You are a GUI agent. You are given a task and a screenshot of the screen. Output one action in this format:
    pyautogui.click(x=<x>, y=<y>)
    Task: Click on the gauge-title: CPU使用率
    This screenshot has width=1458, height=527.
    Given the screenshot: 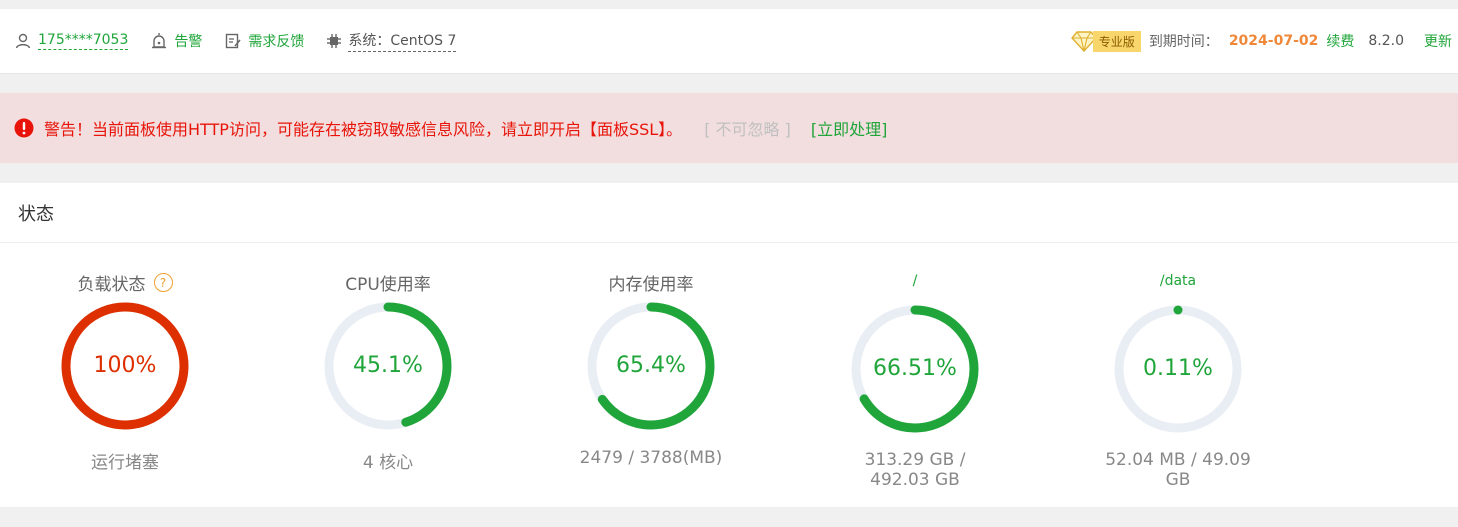 What is the action you would take?
    pyautogui.click(x=388, y=282)
    